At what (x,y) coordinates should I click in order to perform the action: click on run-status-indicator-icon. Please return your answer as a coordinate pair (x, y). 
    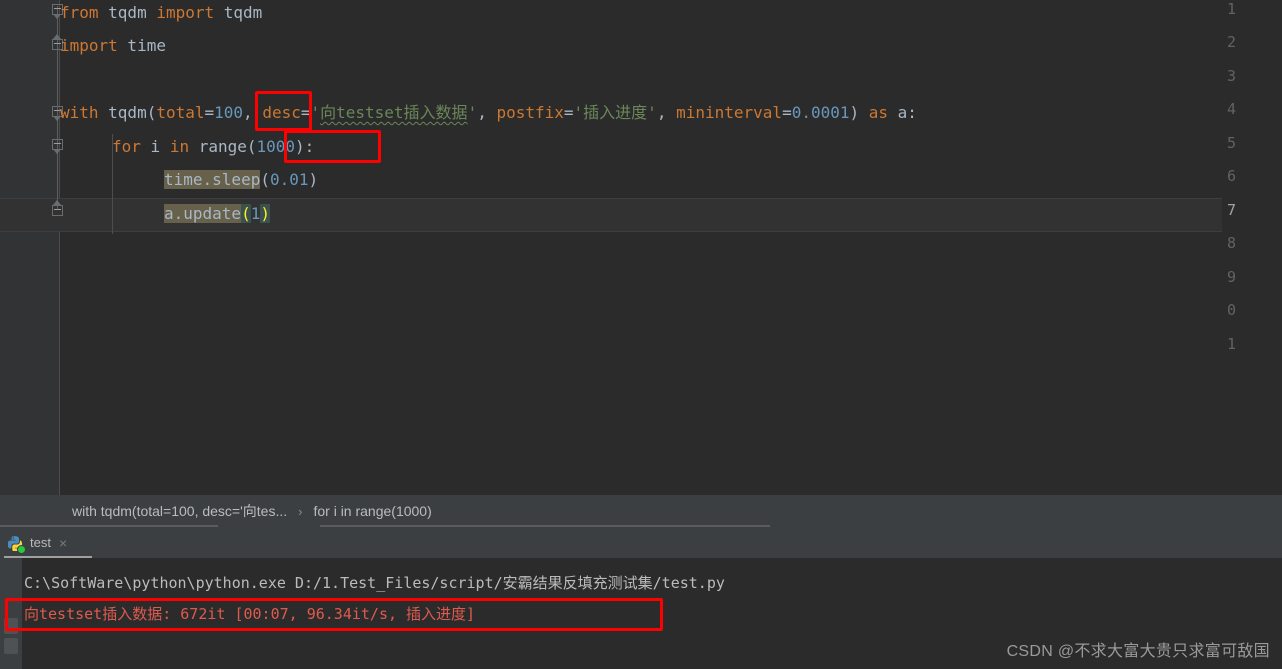
    Looking at the image, I should click on (21, 549).